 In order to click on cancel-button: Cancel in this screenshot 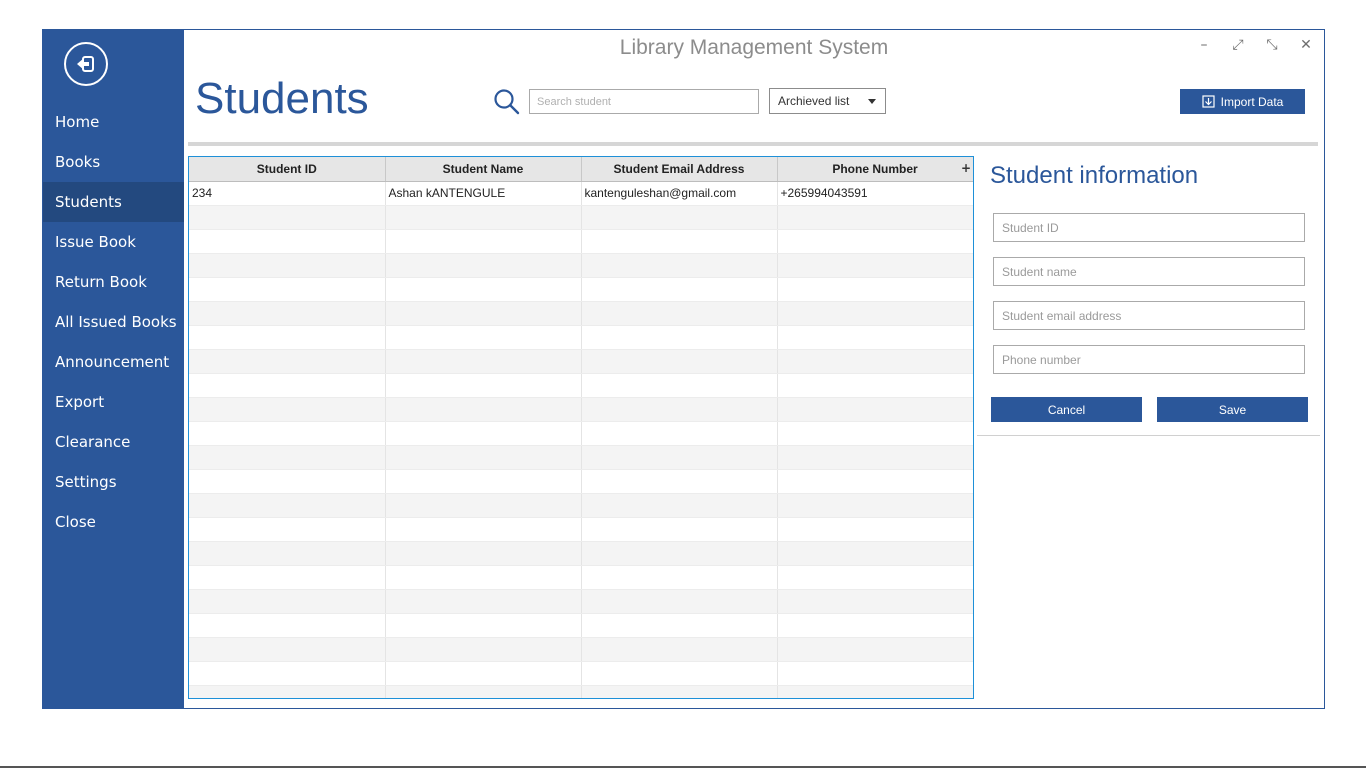, I will do `click(1066, 409)`.